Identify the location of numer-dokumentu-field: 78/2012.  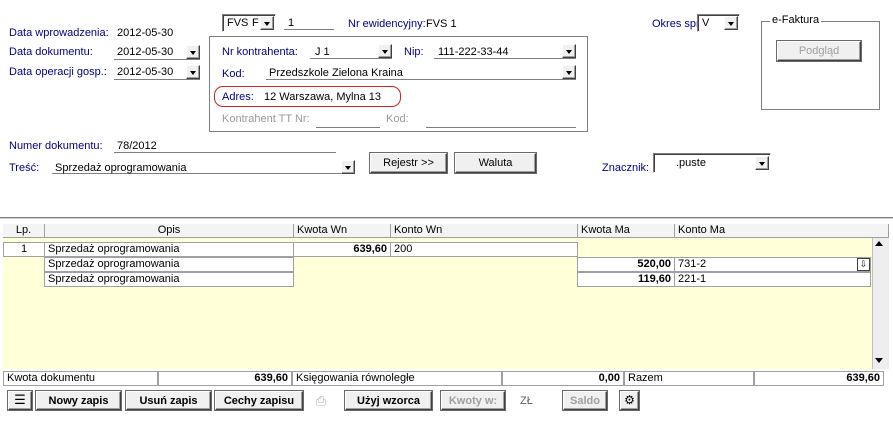
(225, 145).